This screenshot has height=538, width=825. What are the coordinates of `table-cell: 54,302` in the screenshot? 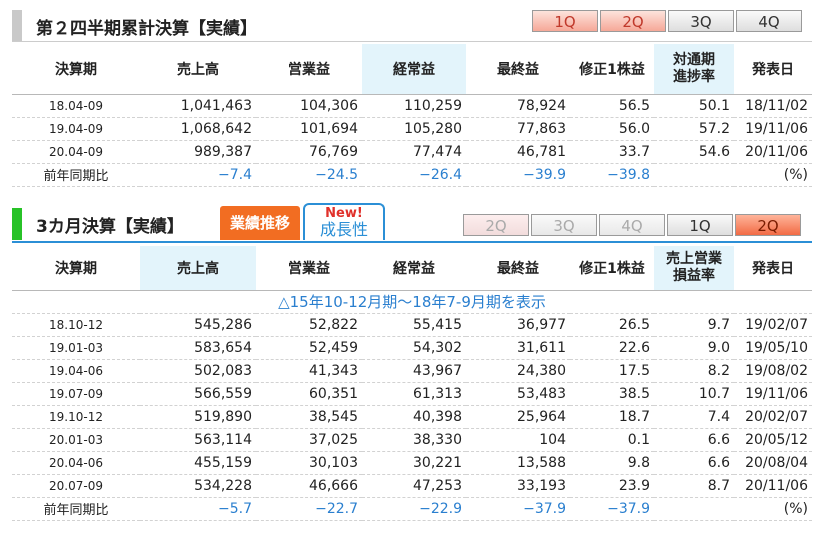 It's located at (414, 348).